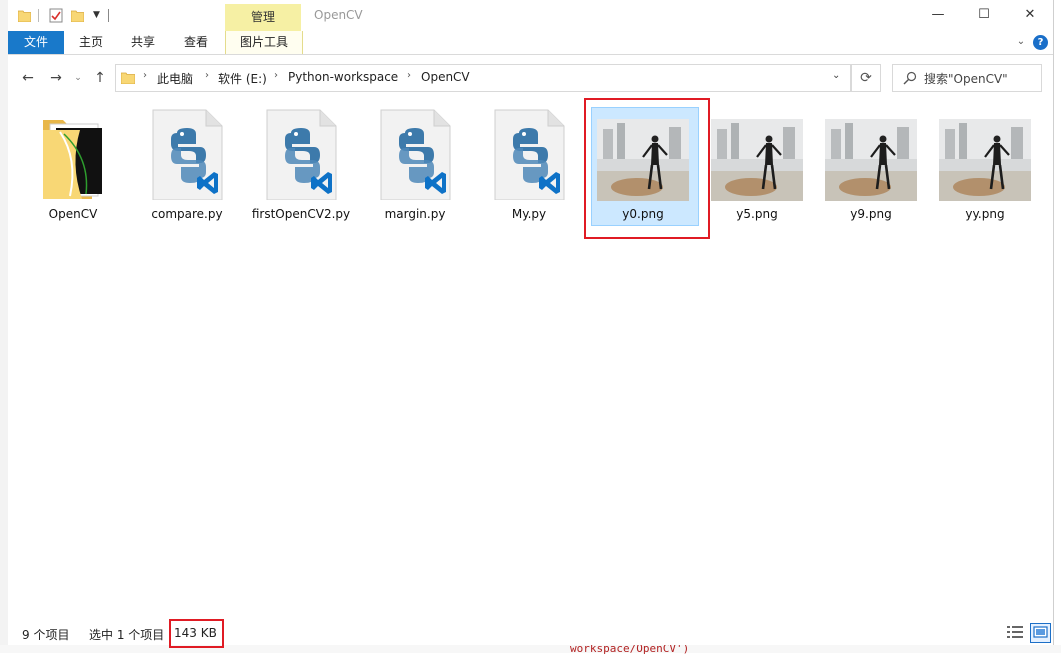 This screenshot has height=655, width=1061. I want to click on forward-arrow-icon: →, so click(56, 78).